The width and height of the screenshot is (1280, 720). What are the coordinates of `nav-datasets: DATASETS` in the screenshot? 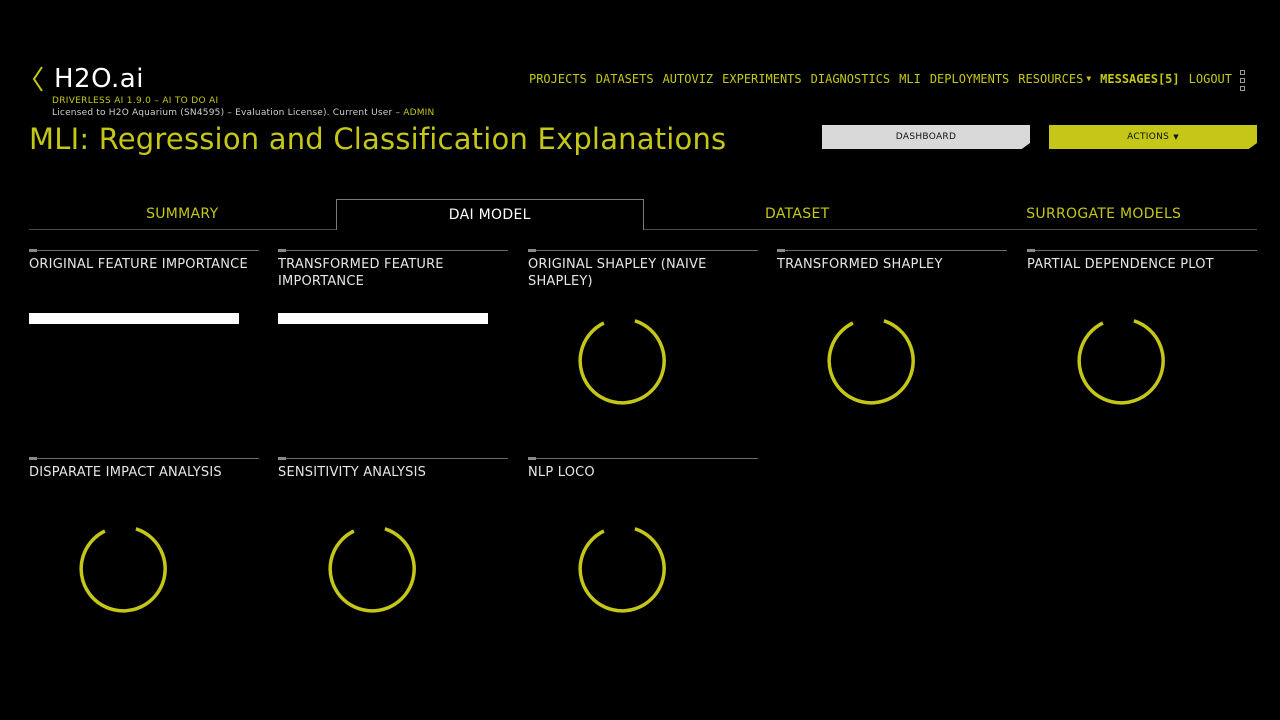 It's located at (625, 79).